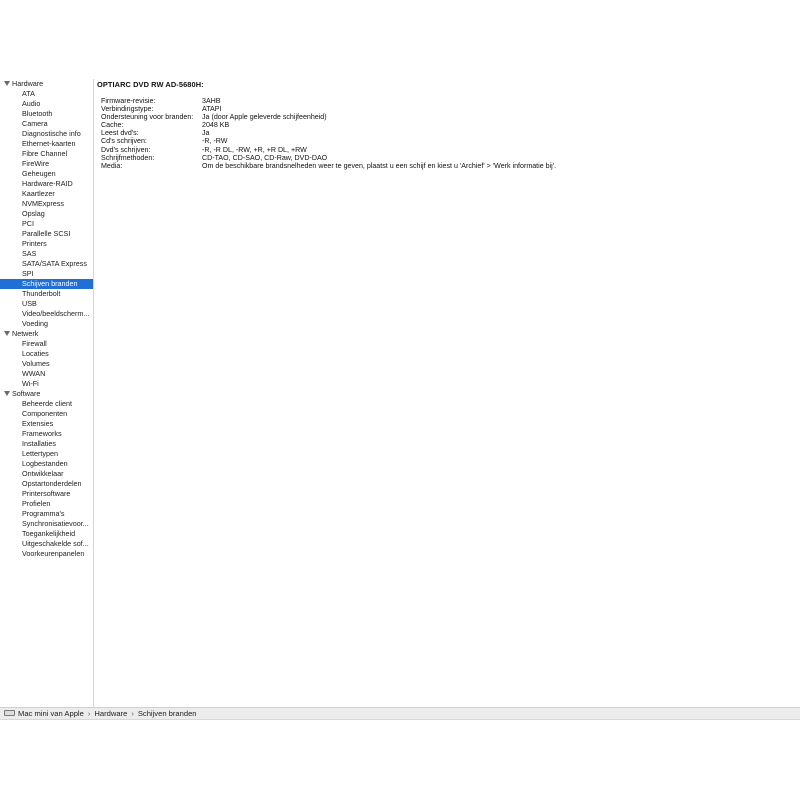 This screenshot has width=800, height=800. Describe the element at coordinates (46, 324) in the screenshot. I see `sidebar-item-voeding: Voeding` at that location.